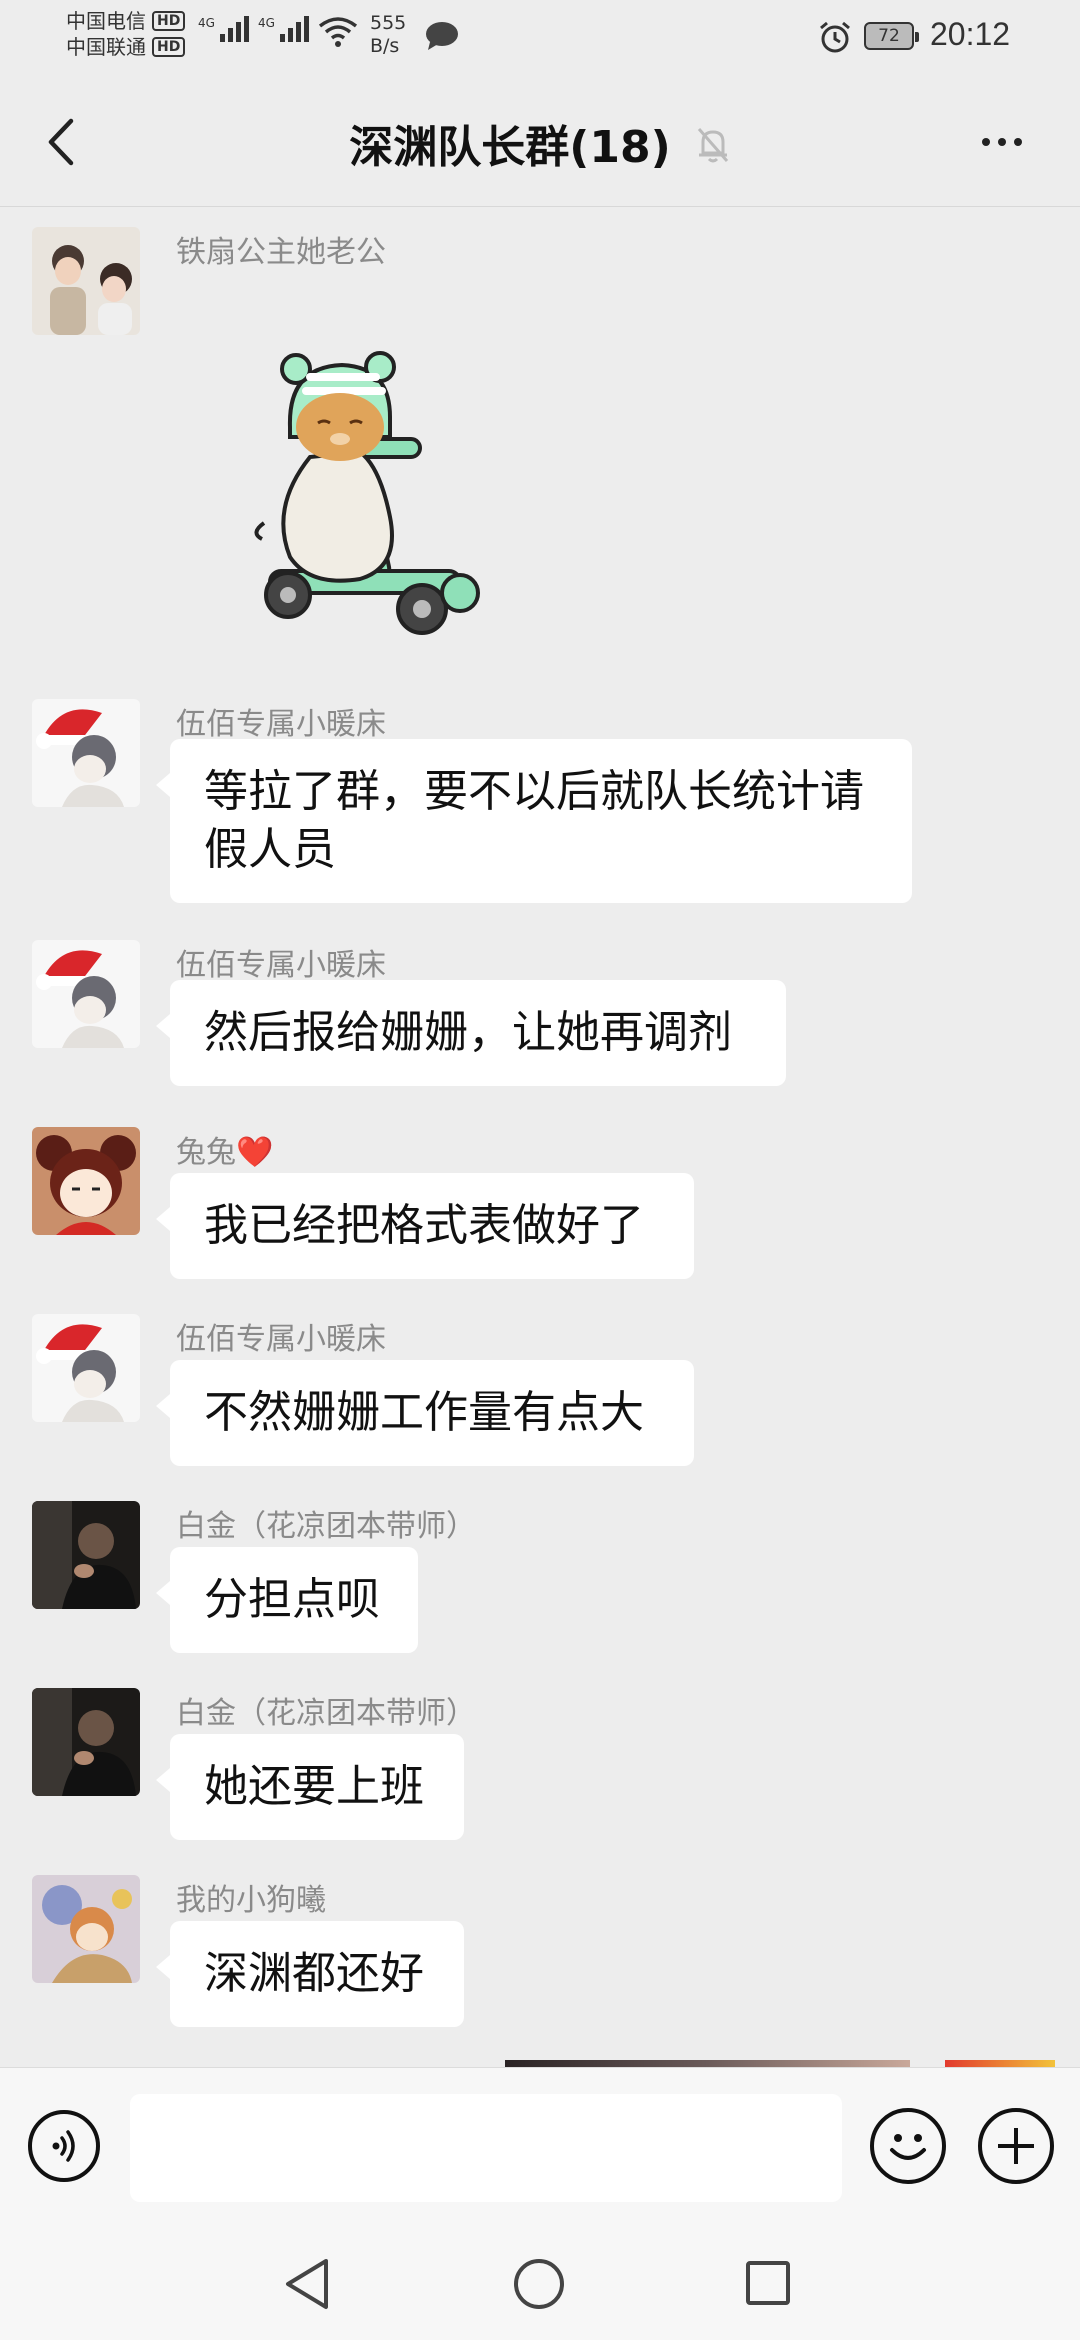 The height and width of the screenshot is (2340, 1080). Describe the element at coordinates (388, 23) in the screenshot. I see `net-speed-value: 555` at that location.